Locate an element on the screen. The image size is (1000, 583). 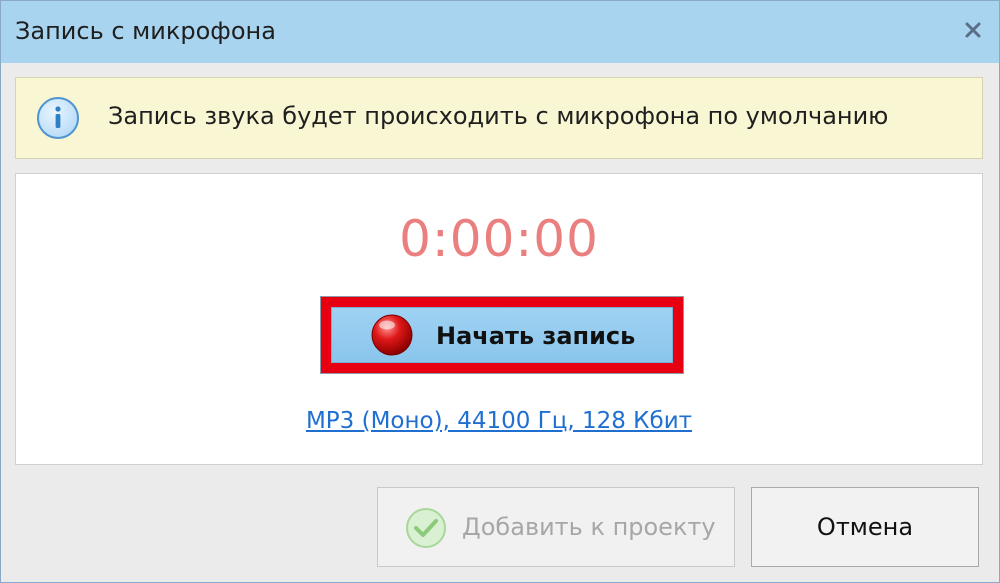
start-recording-label: Начать запись is located at coordinates (536, 336).